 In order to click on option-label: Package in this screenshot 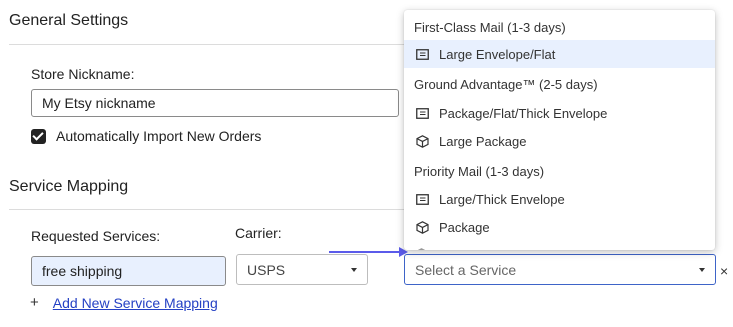, I will do `click(464, 227)`.